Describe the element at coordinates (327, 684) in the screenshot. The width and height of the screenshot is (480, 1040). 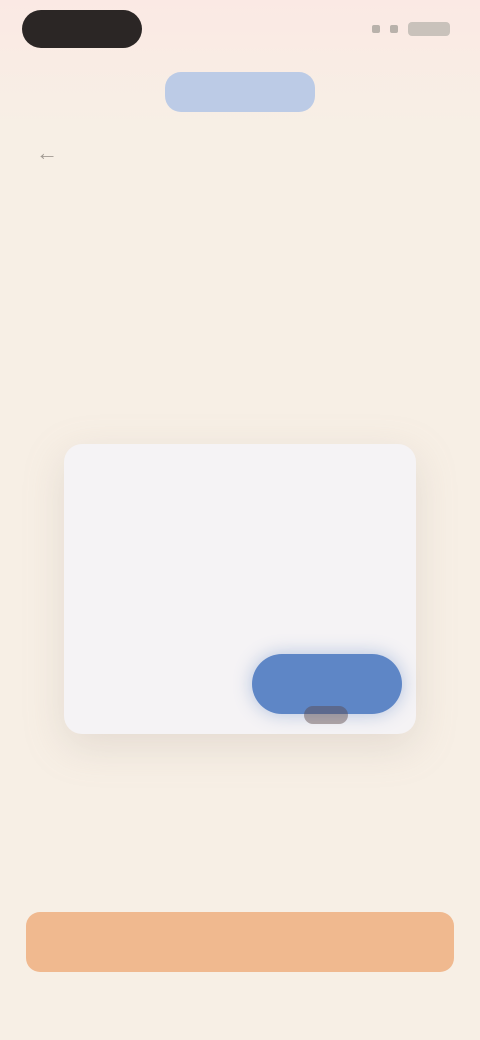
I see `dialog-primary-button` at that location.